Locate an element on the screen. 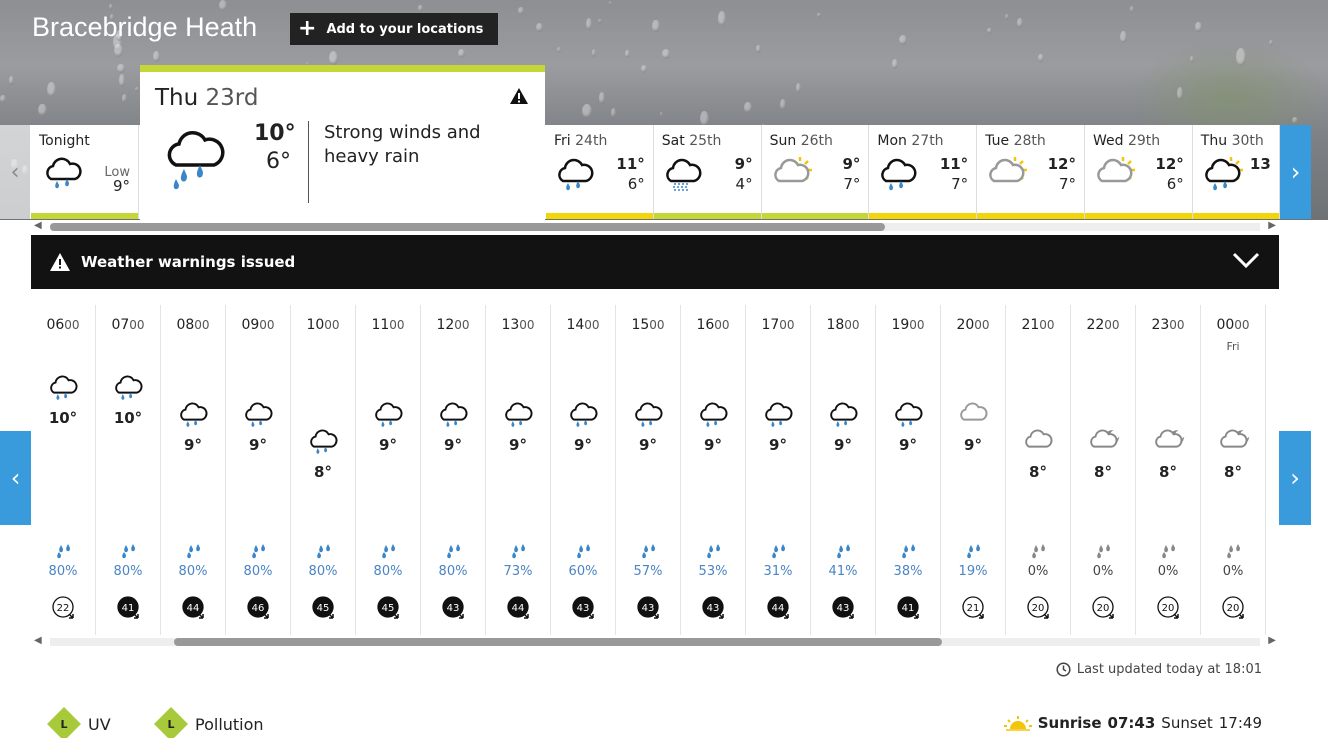  day-date: 24th is located at coordinates (591, 141).